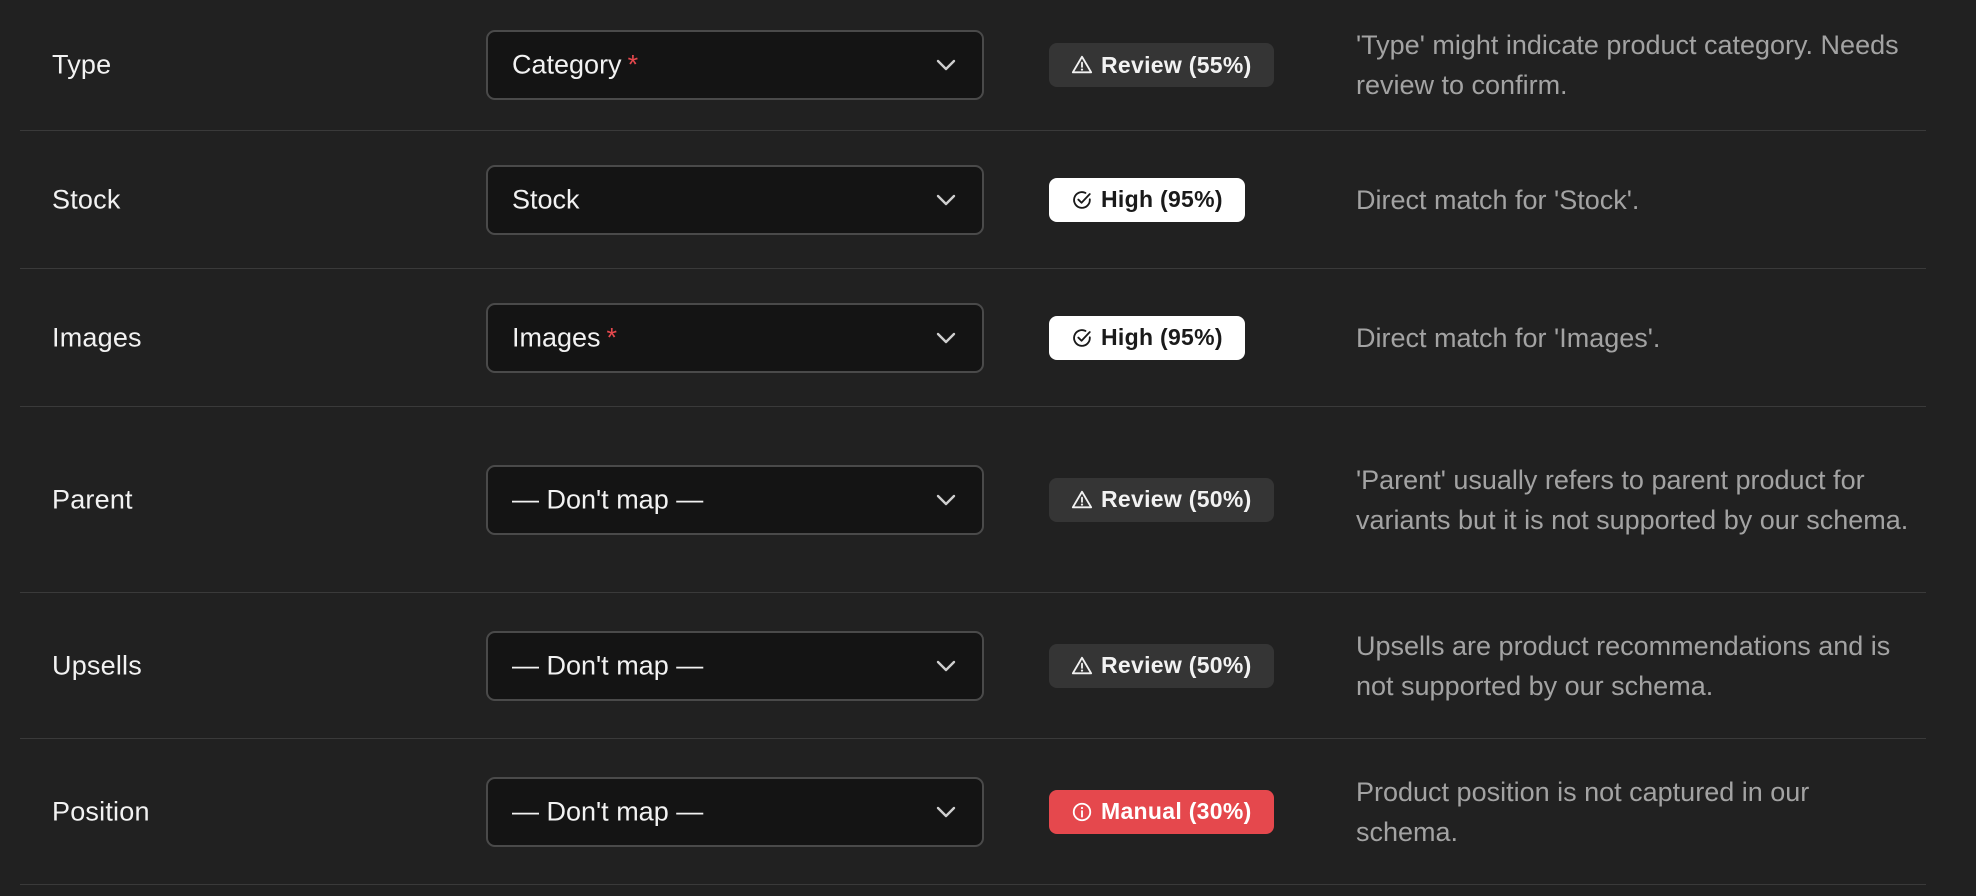  I want to click on mapping-note: Direct match for 'Stock'., so click(1498, 199).